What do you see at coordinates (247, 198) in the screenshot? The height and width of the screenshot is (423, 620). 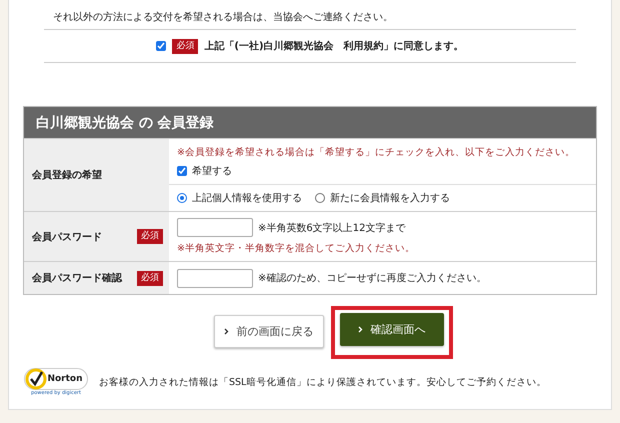 I see `radio-label: 上記個人情報を使用する` at bounding box center [247, 198].